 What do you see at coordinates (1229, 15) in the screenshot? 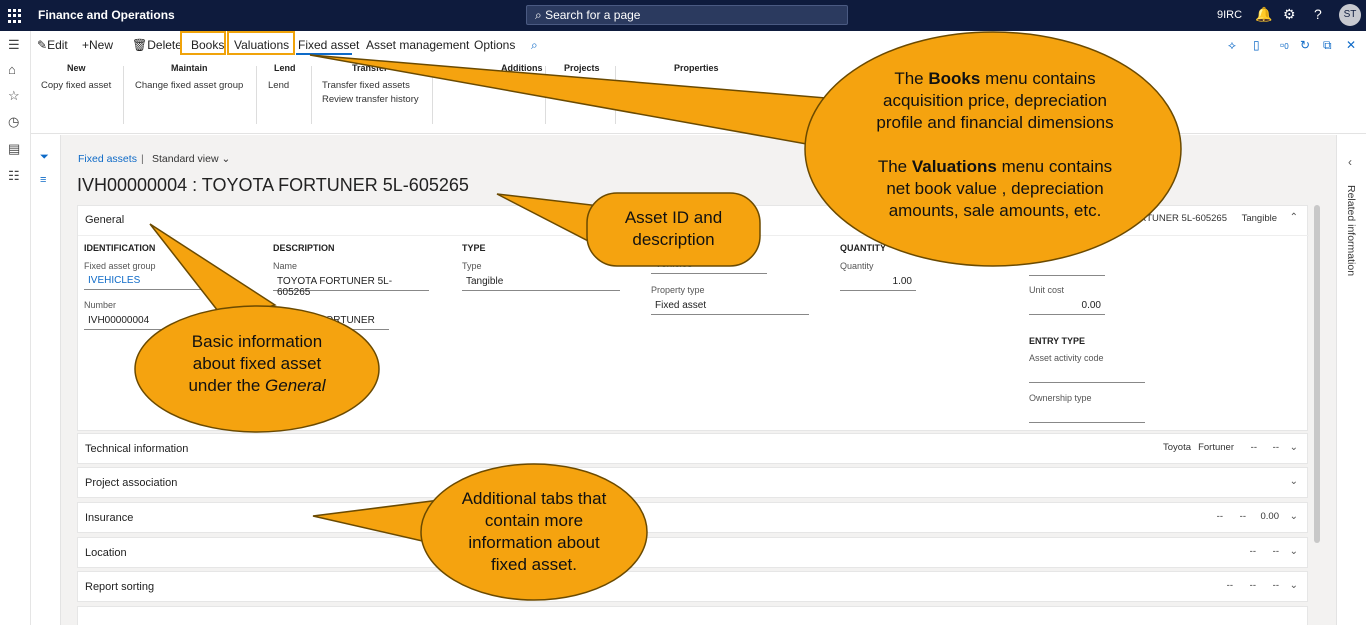
I see `company-picker: 9IRC` at bounding box center [1229, 15].